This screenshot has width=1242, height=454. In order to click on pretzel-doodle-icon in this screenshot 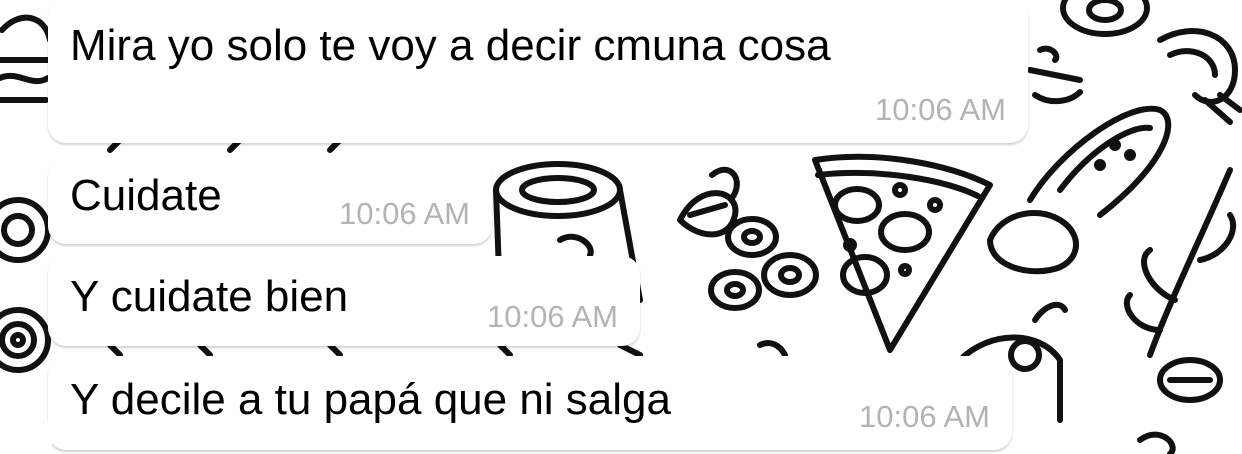, I will do `click(1180, 405)`.